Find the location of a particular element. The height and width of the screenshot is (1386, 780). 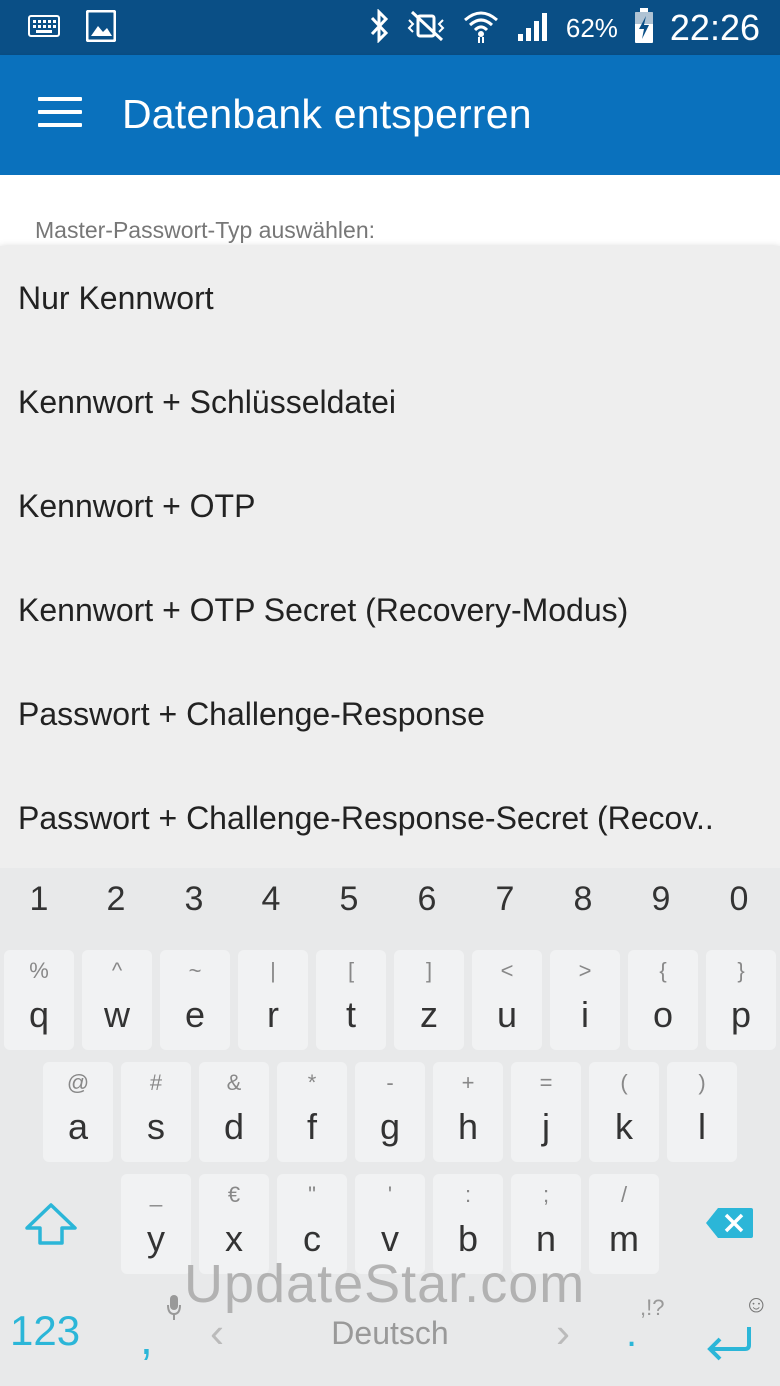

key-hint: # is located at coordinates (156, 1082).